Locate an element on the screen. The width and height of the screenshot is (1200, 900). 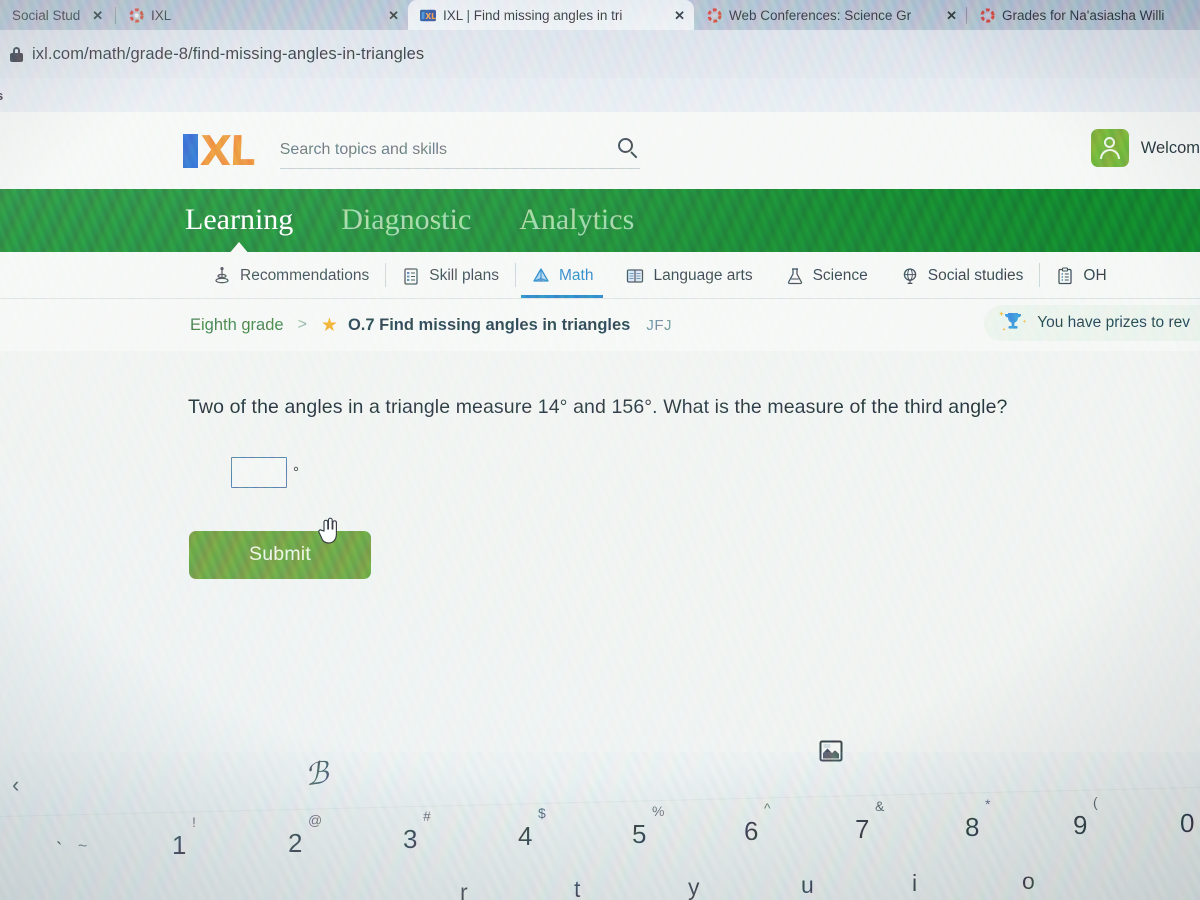
subject-nav-social-studies: Social studies is located at coordinates (962, 275).